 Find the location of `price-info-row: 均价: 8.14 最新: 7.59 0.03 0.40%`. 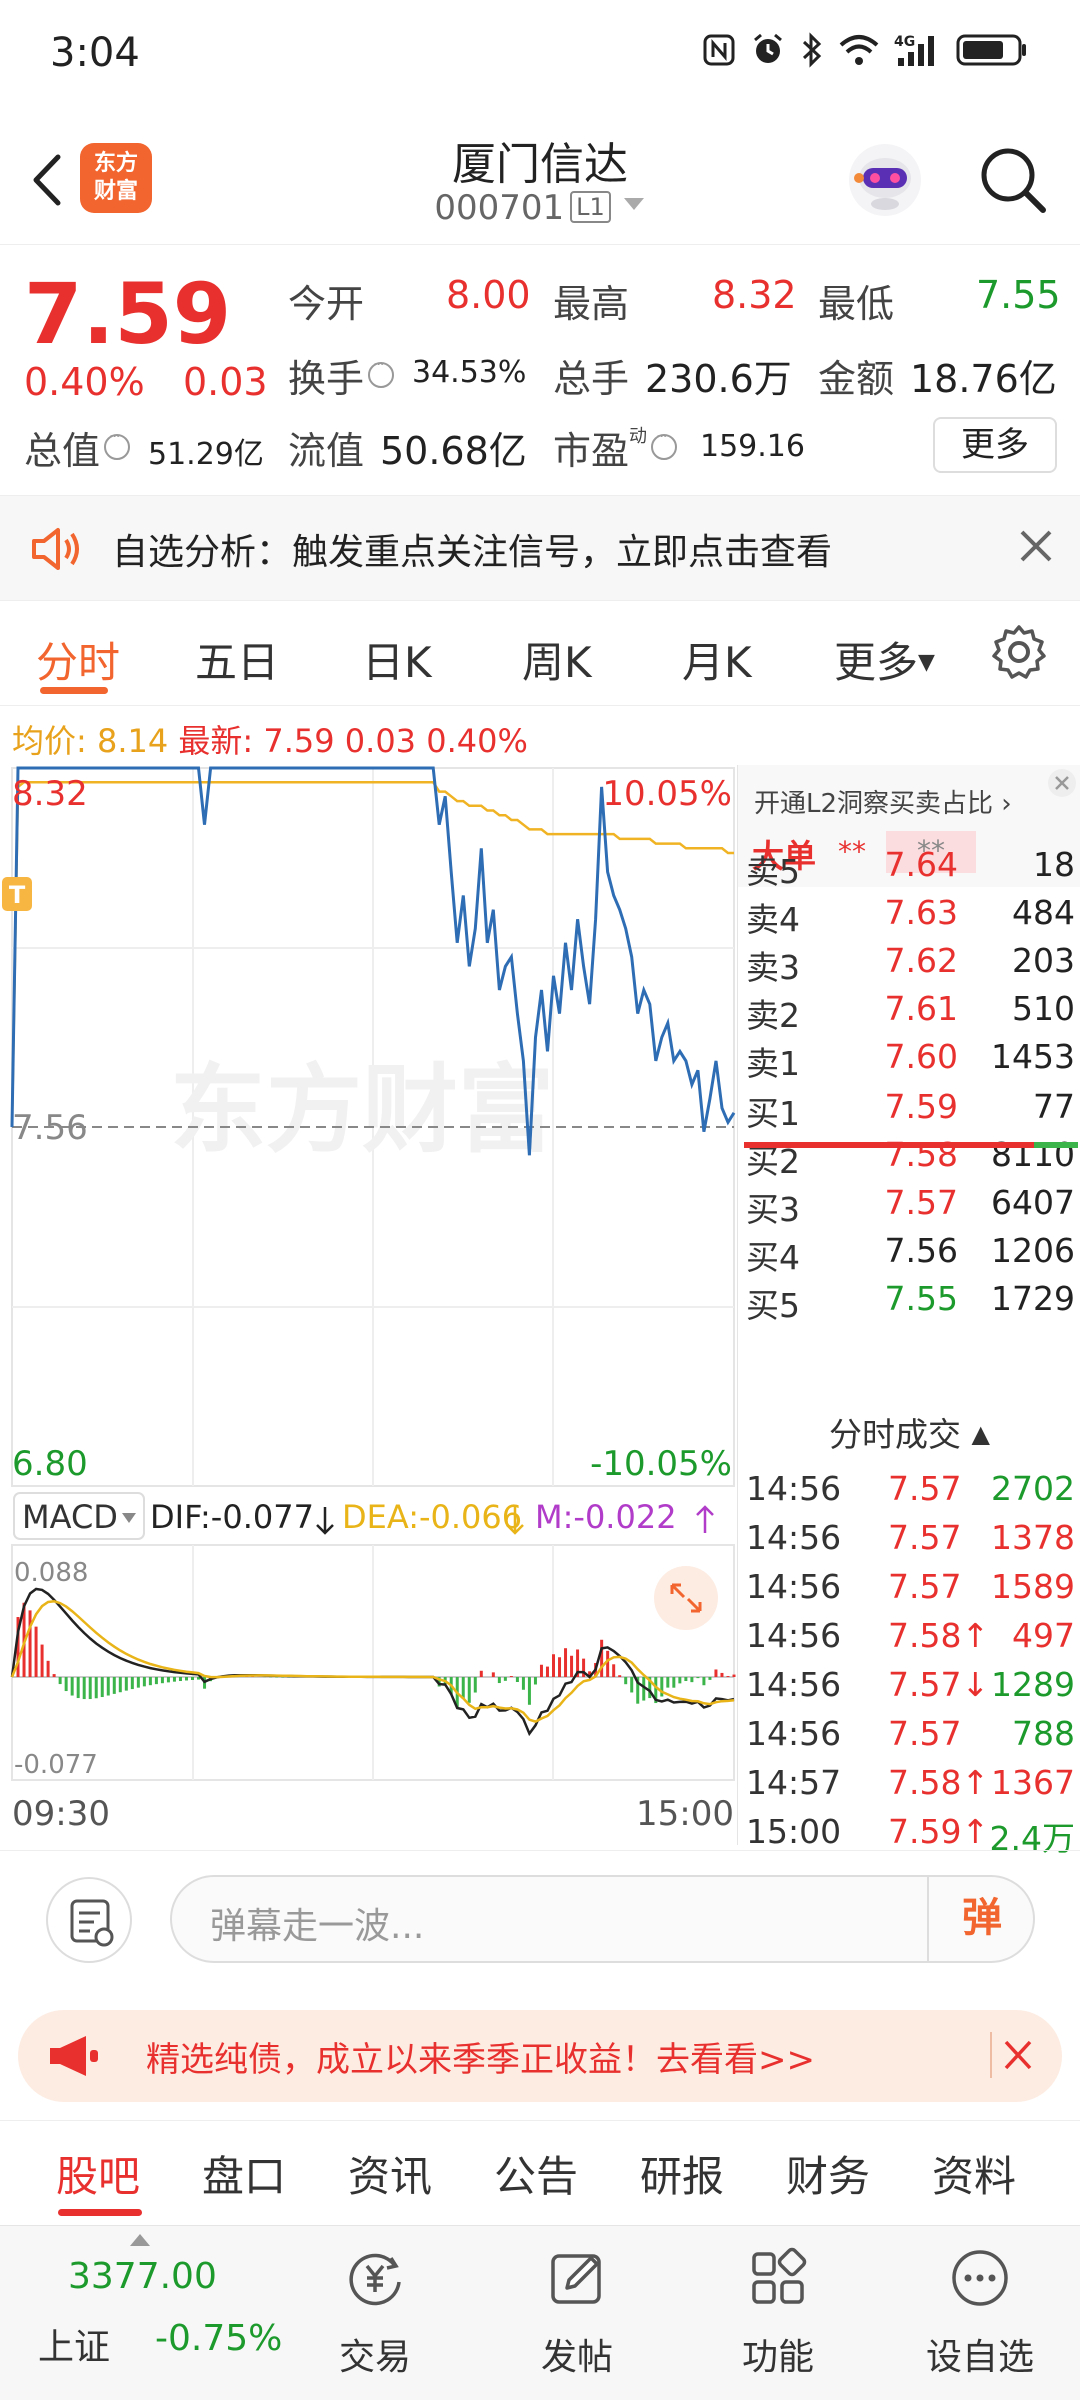

price-info-row: 均价: 8.14 最新: 7.59 0.03 0.40% is located at coordinates (270, 739).